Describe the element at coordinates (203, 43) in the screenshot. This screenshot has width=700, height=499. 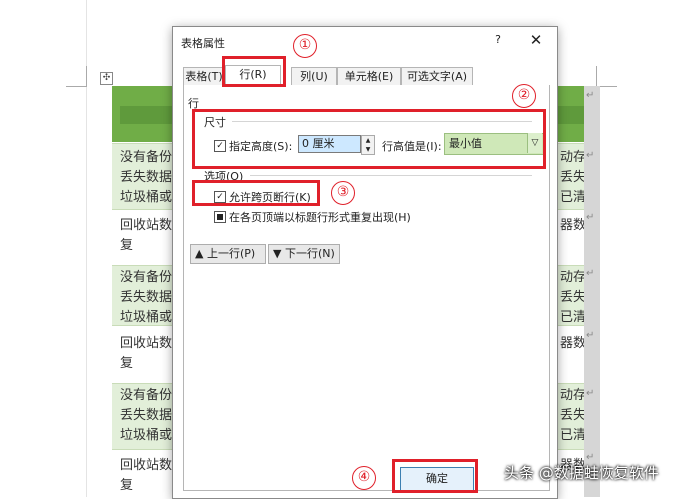
I see `dialog-title: 表格属性` at that location.